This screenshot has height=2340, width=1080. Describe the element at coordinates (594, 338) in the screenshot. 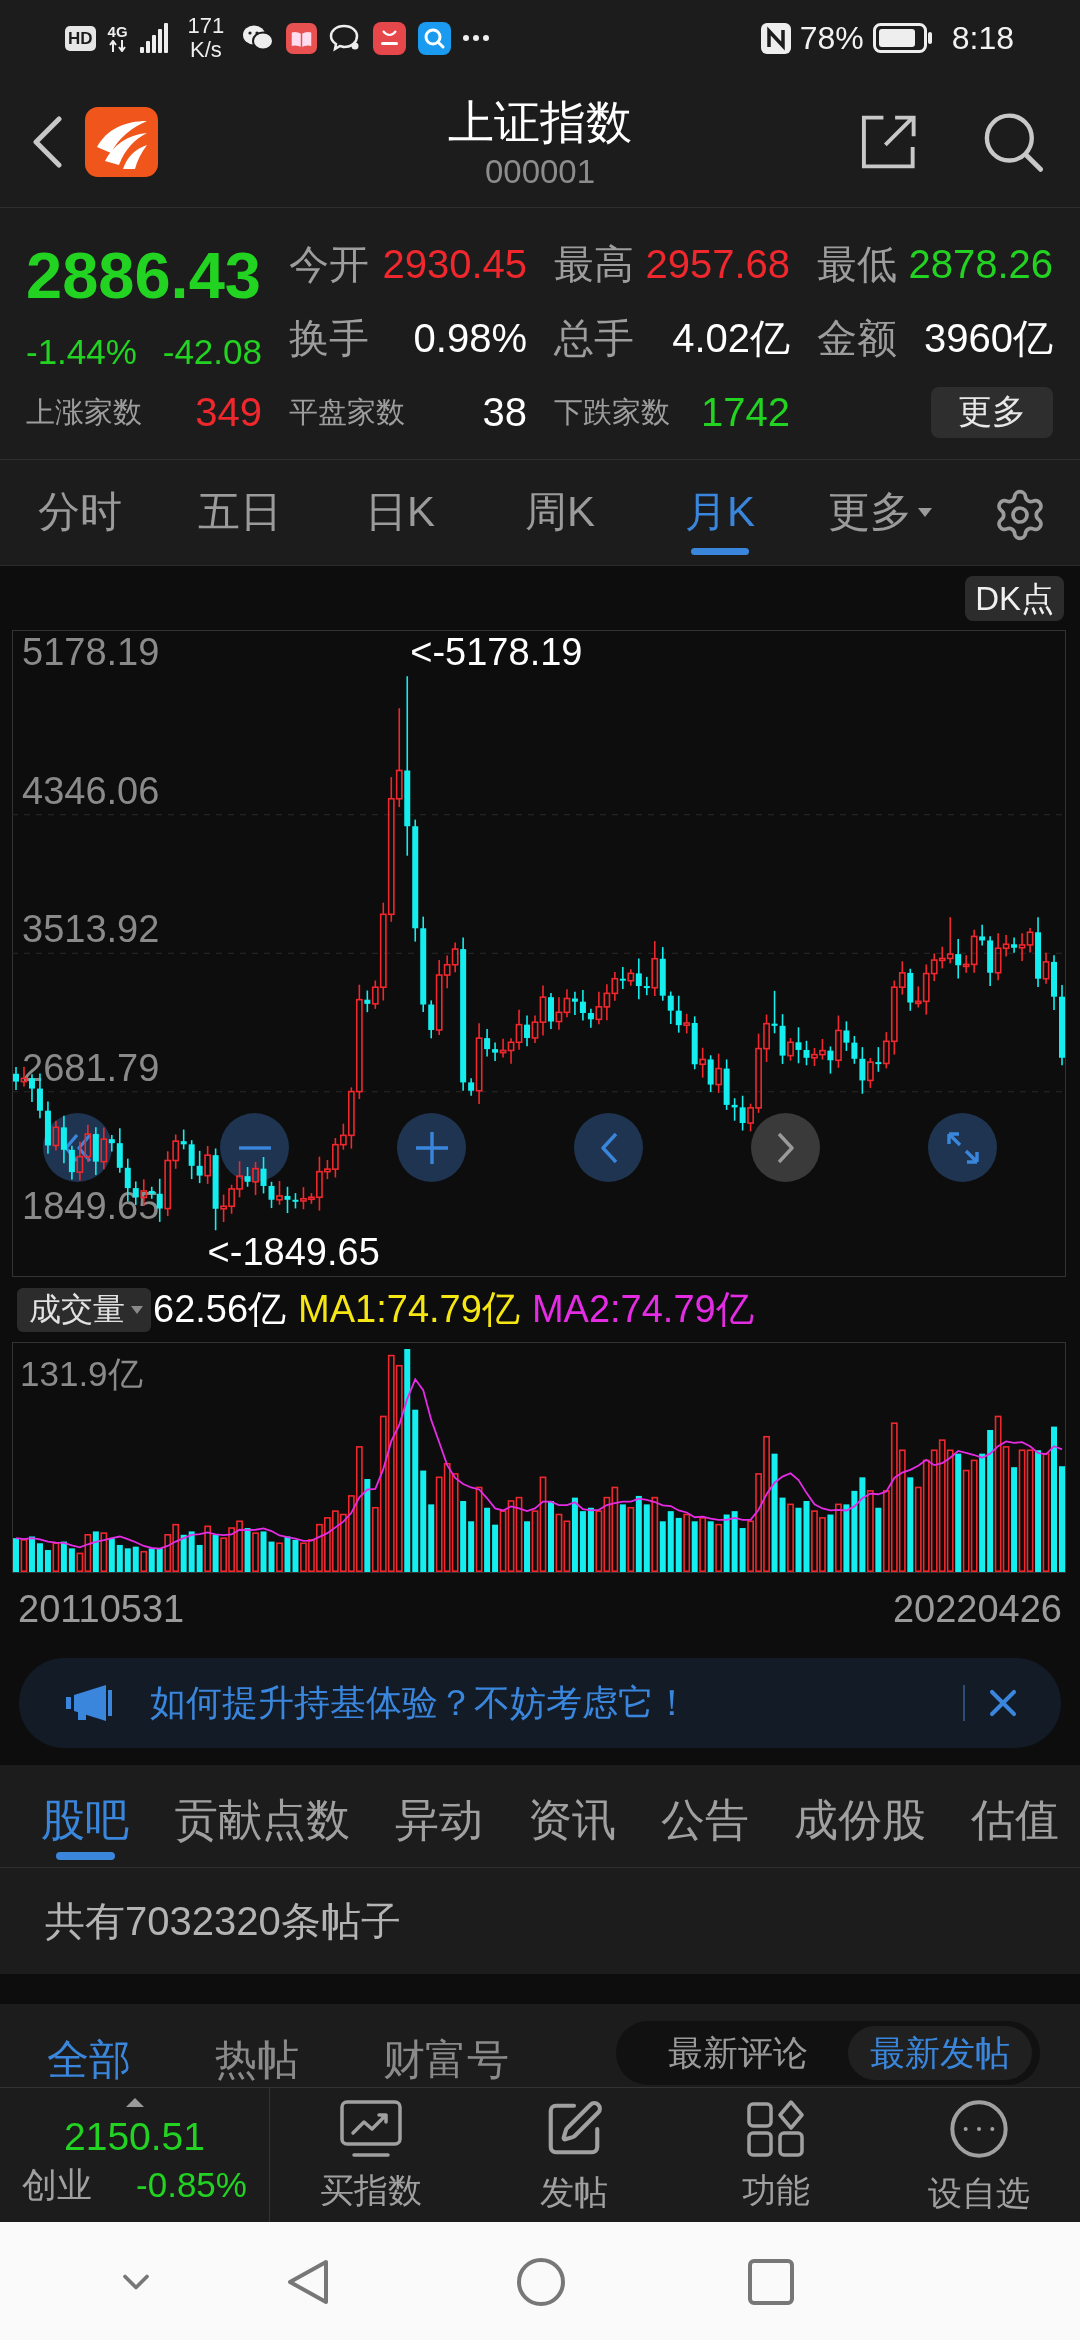

I see `stat-label: 总手` at that location.